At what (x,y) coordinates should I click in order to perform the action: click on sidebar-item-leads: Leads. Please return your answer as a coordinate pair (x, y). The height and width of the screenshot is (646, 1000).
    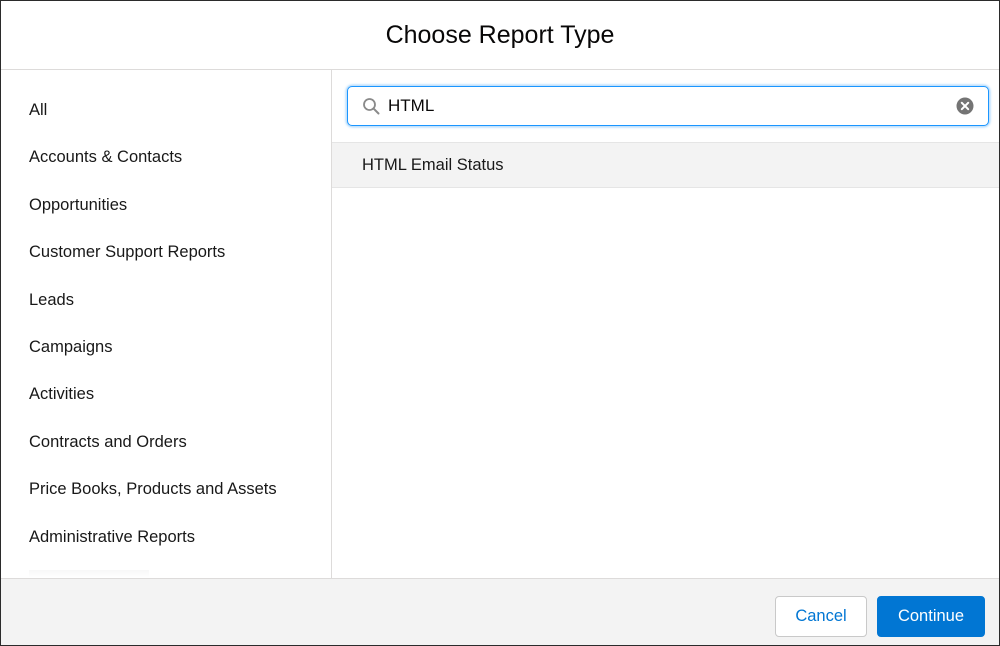
    Looking at the image, I should click on (153, 305).